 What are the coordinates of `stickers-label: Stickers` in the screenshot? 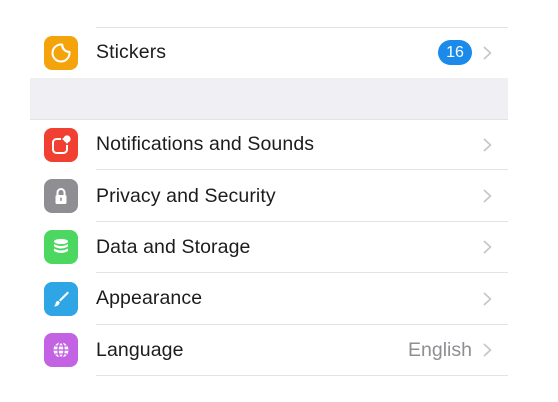 It's located at (131, 52).